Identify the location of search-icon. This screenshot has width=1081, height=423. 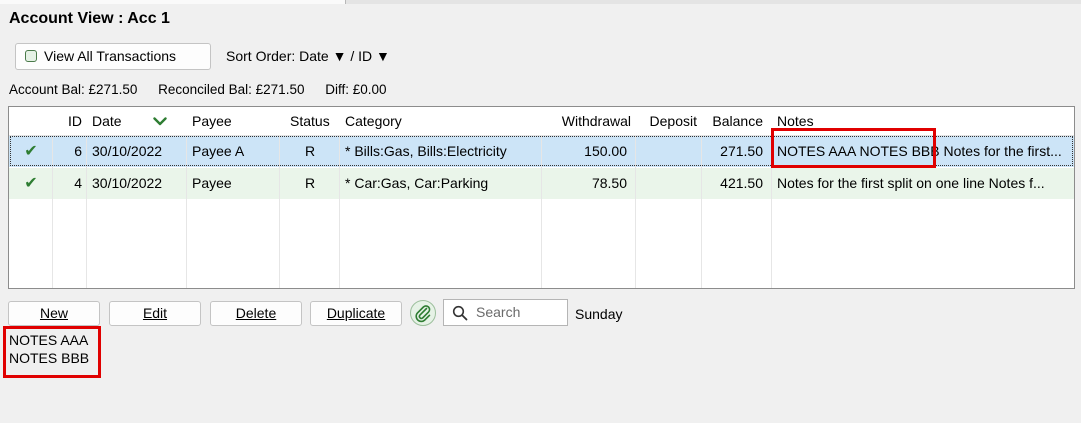
(460, 313).